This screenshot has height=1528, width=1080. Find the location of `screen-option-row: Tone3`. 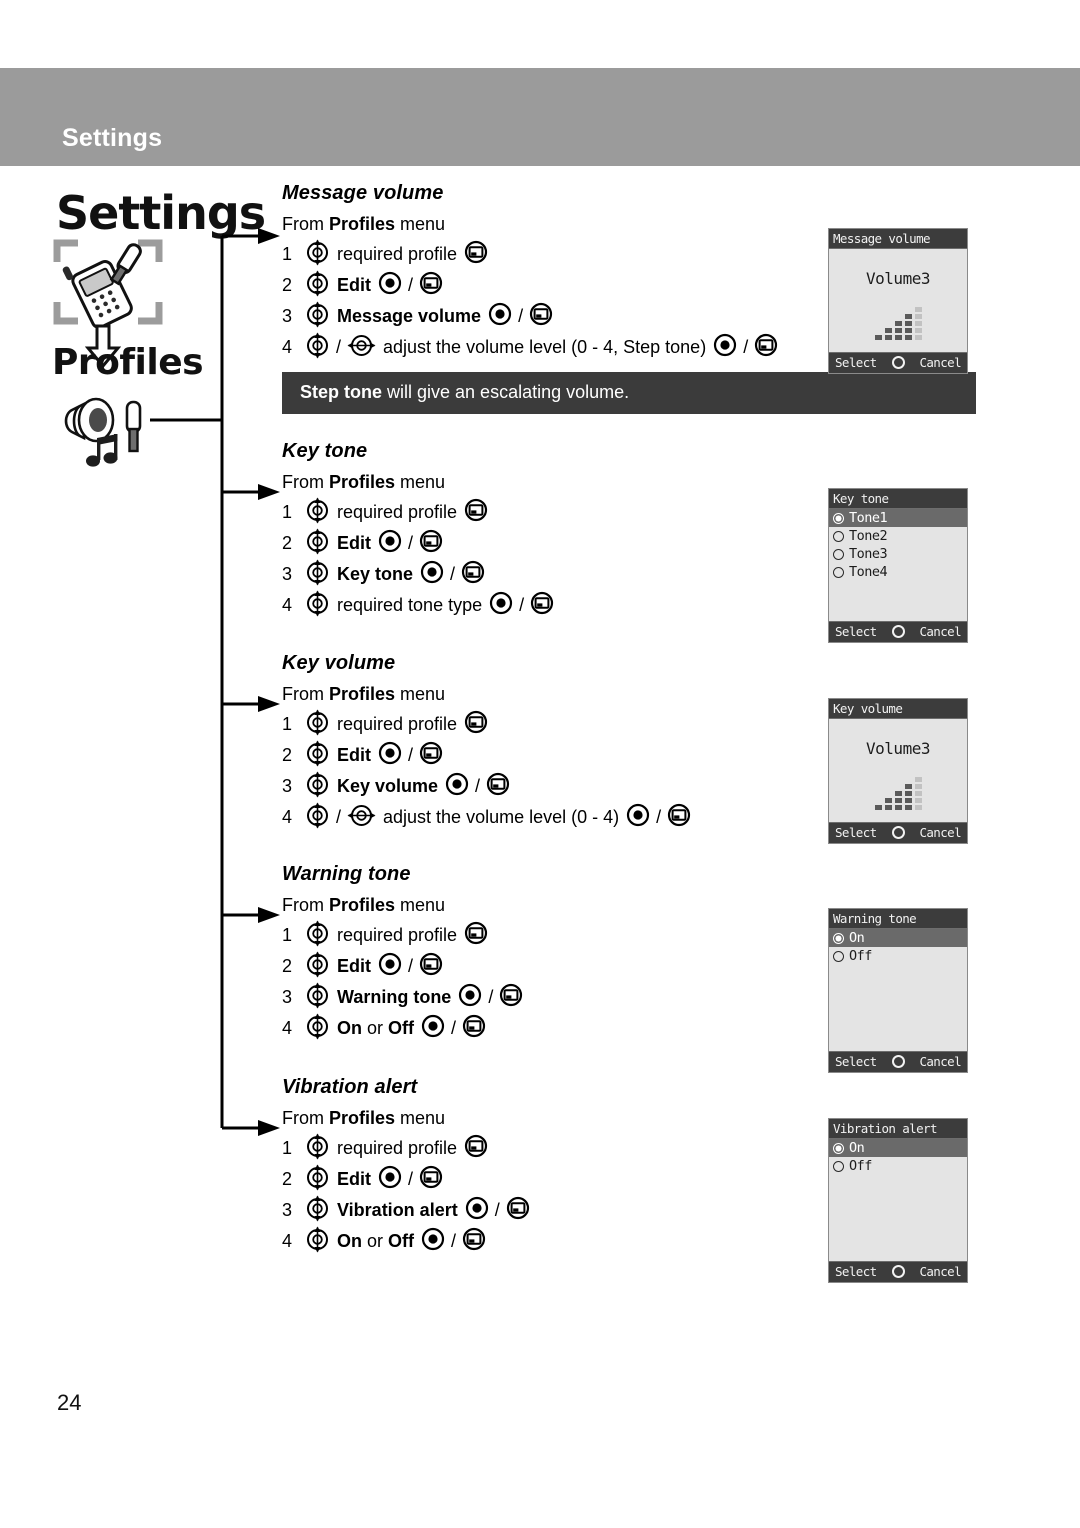

screen-option-row: Tone3 is located at coordinates (898, 554).